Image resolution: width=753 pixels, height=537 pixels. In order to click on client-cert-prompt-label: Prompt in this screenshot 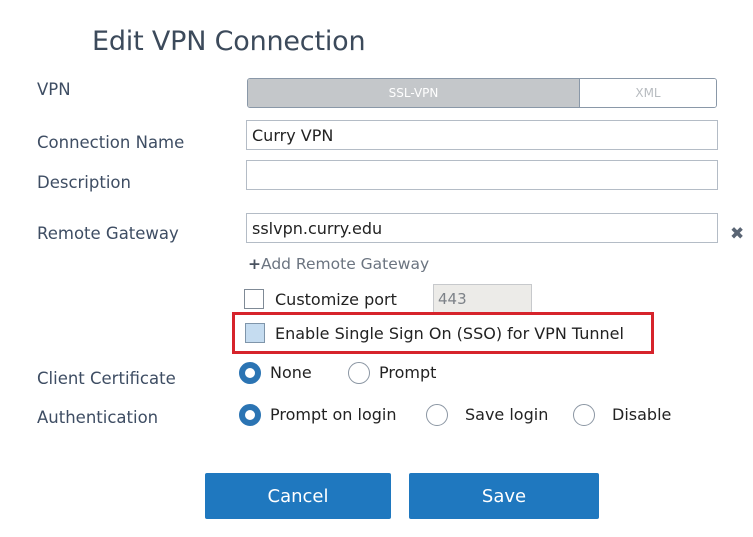, I will do `click(408, 372)`.